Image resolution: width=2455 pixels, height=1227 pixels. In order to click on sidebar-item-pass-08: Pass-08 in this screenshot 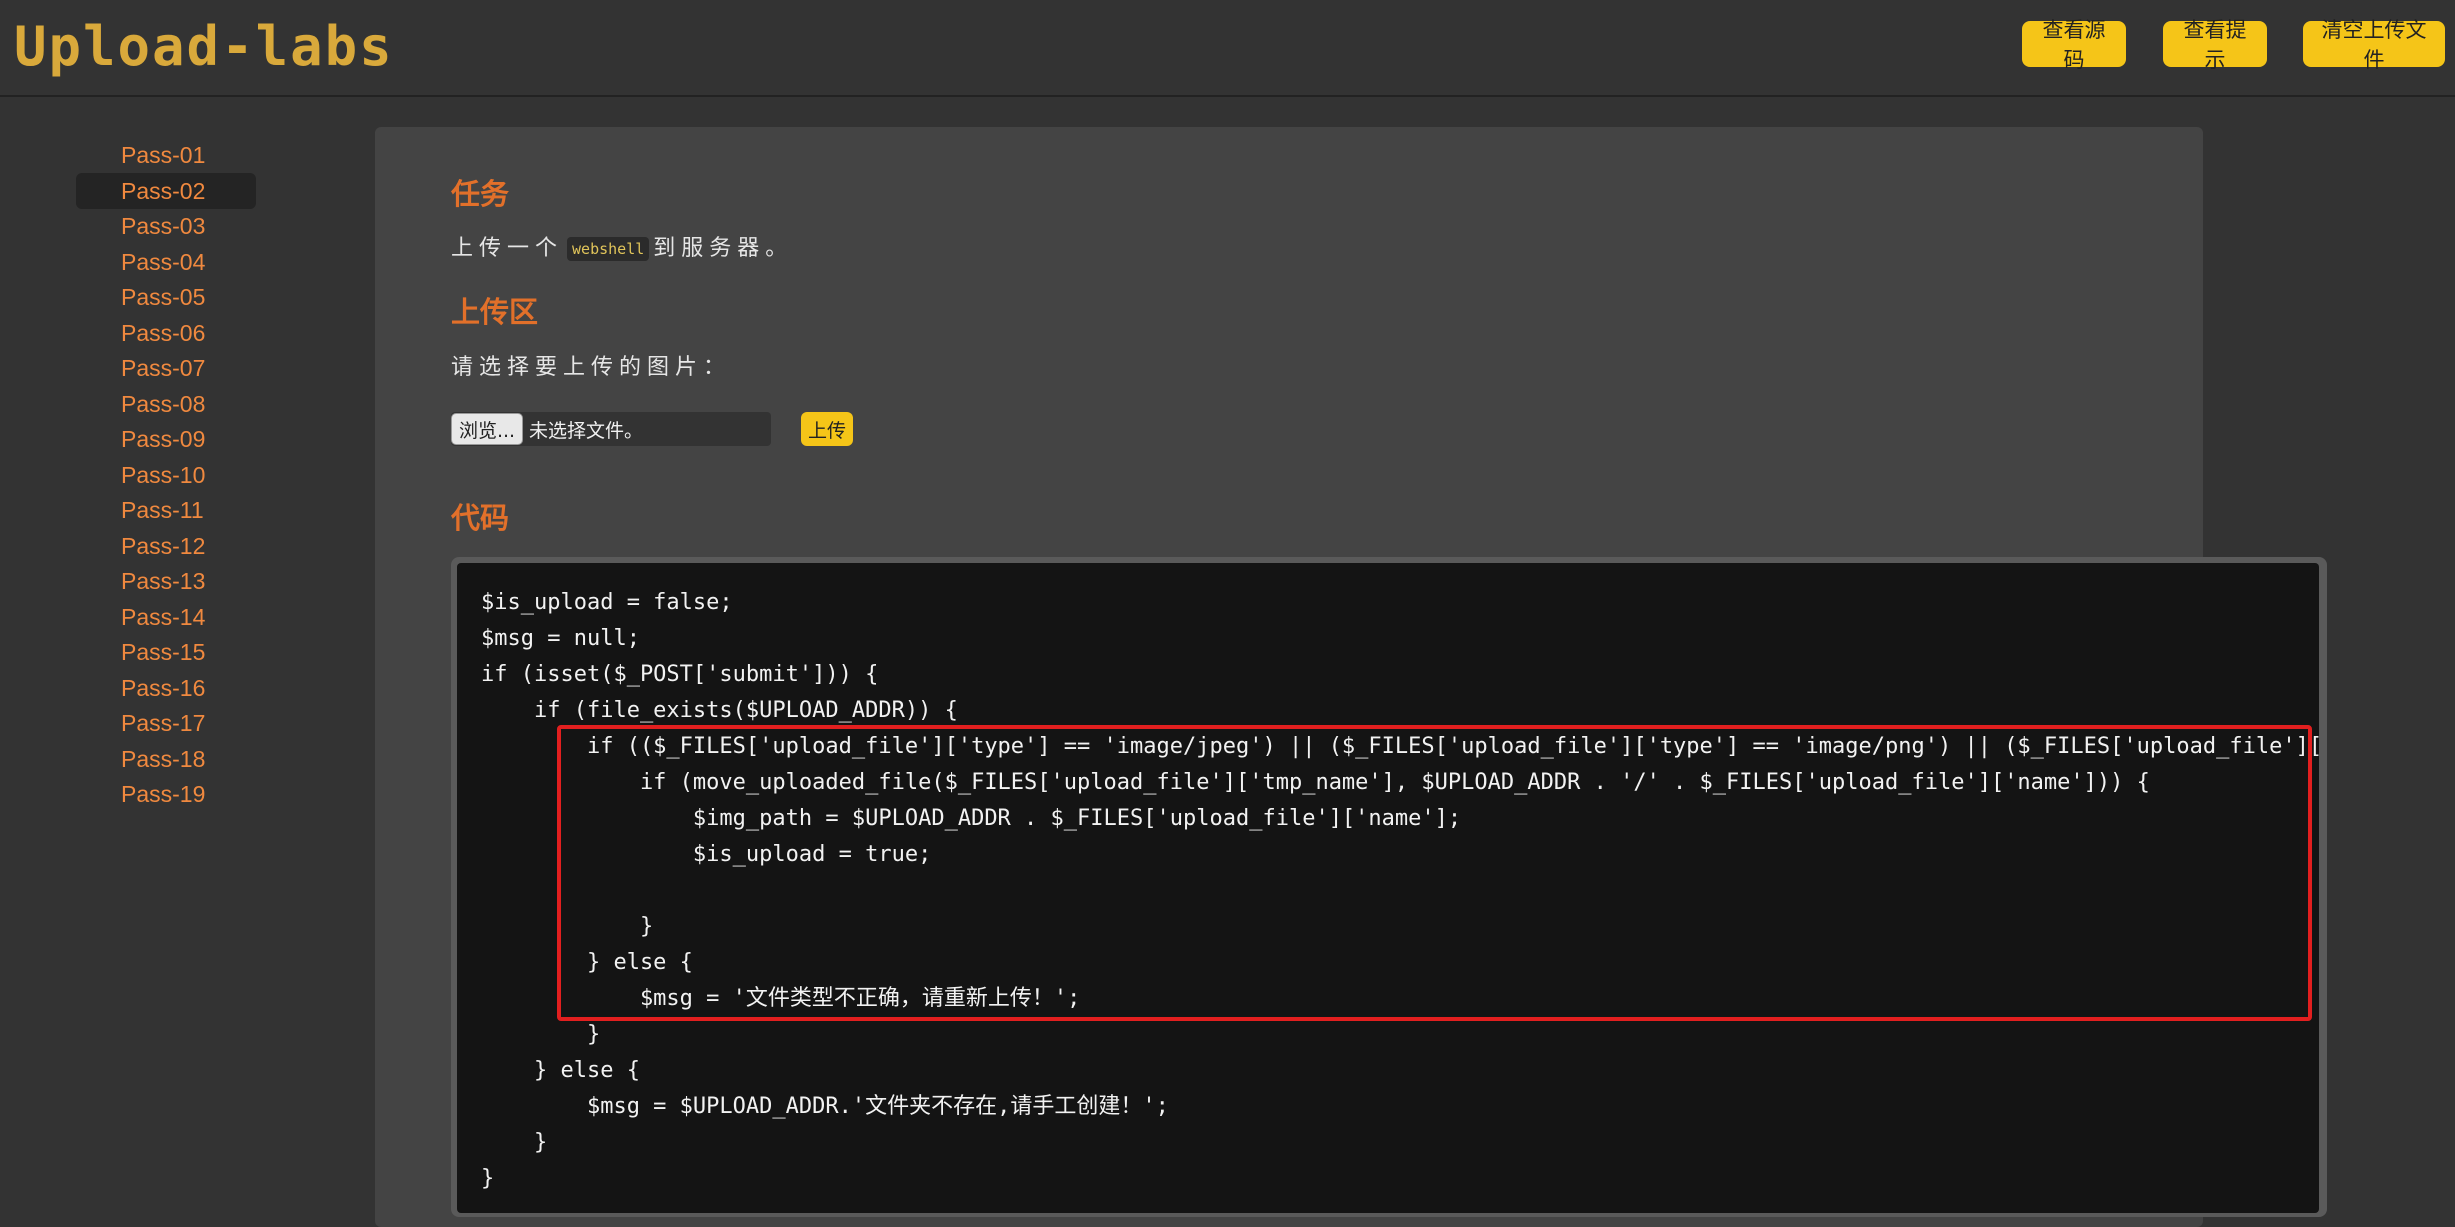, I will do `click(166, 404)`.